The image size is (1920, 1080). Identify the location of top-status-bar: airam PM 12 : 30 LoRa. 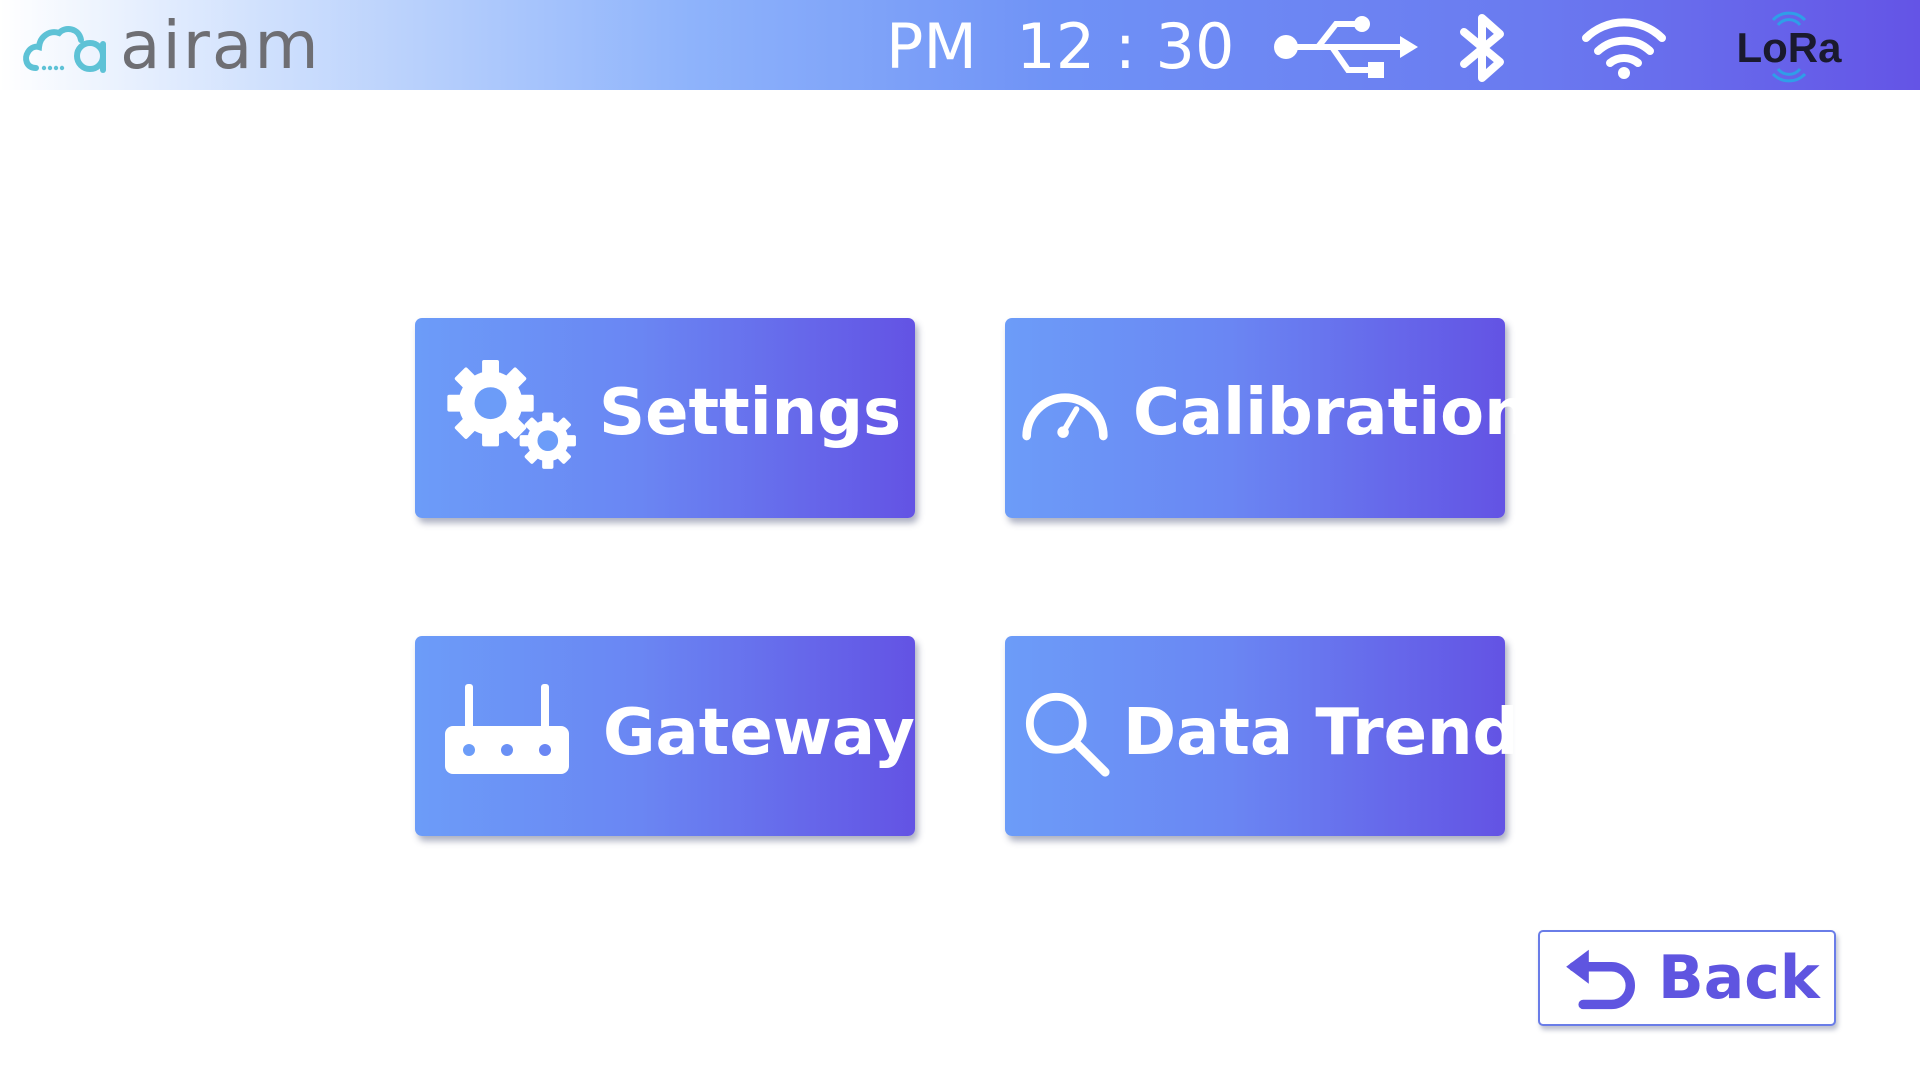
(960, 45).